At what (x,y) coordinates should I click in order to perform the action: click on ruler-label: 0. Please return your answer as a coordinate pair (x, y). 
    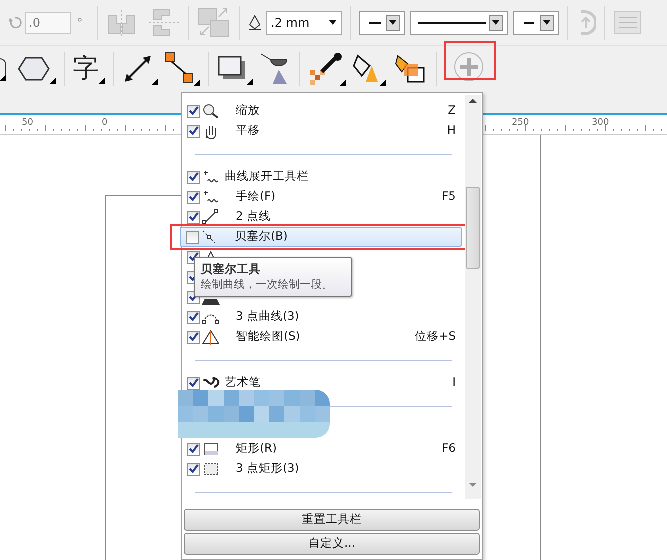
    Looking at the image, I should click on (105, 123).